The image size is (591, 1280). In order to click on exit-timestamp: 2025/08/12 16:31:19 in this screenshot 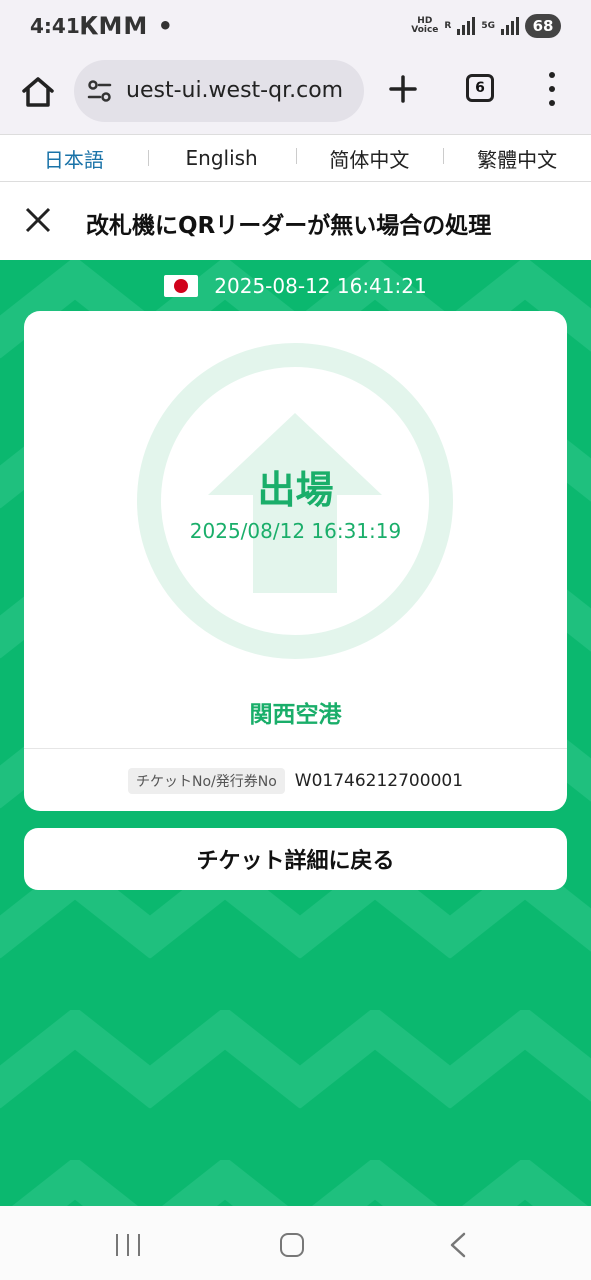, I will do `click(295, 531)`.